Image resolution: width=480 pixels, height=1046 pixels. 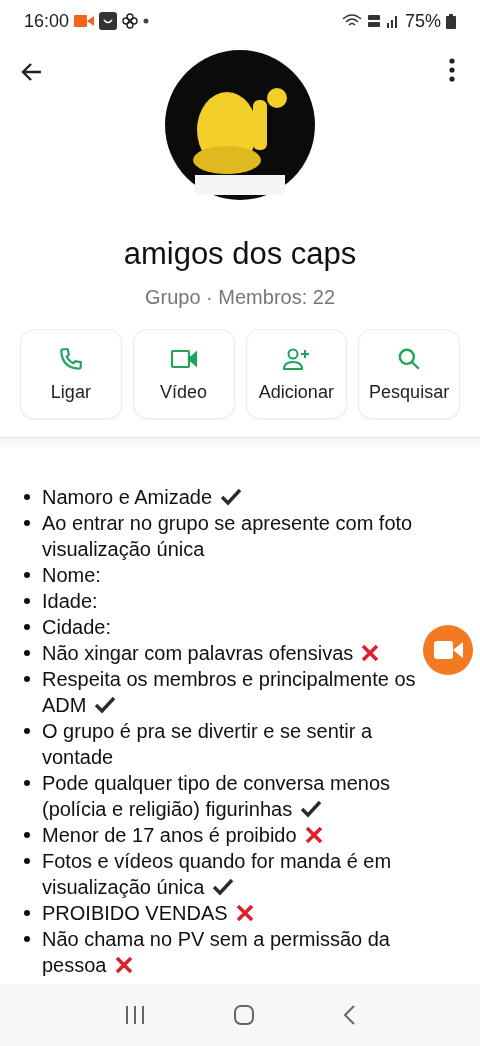 What do you see at coordinates (296, 374) in the screenshot?
I see `action-button: Adicionar` at bounding box center [296, 374].